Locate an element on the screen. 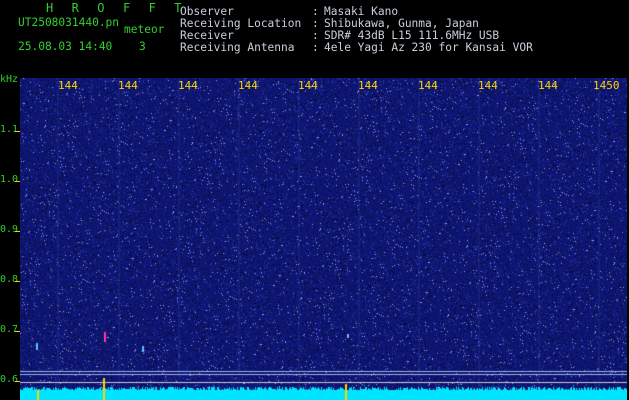  x-tick-label: 1450 is located at coordinates (606, 85).